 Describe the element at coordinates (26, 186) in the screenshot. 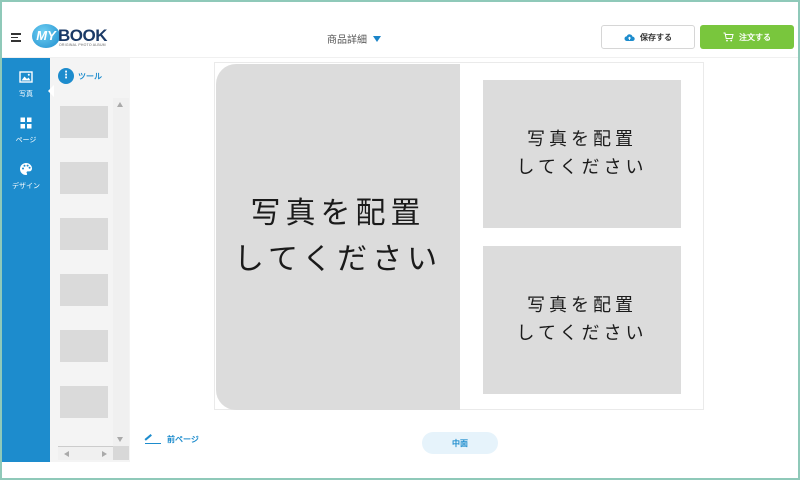

I see `nav-label-design: デザイン` at that location.